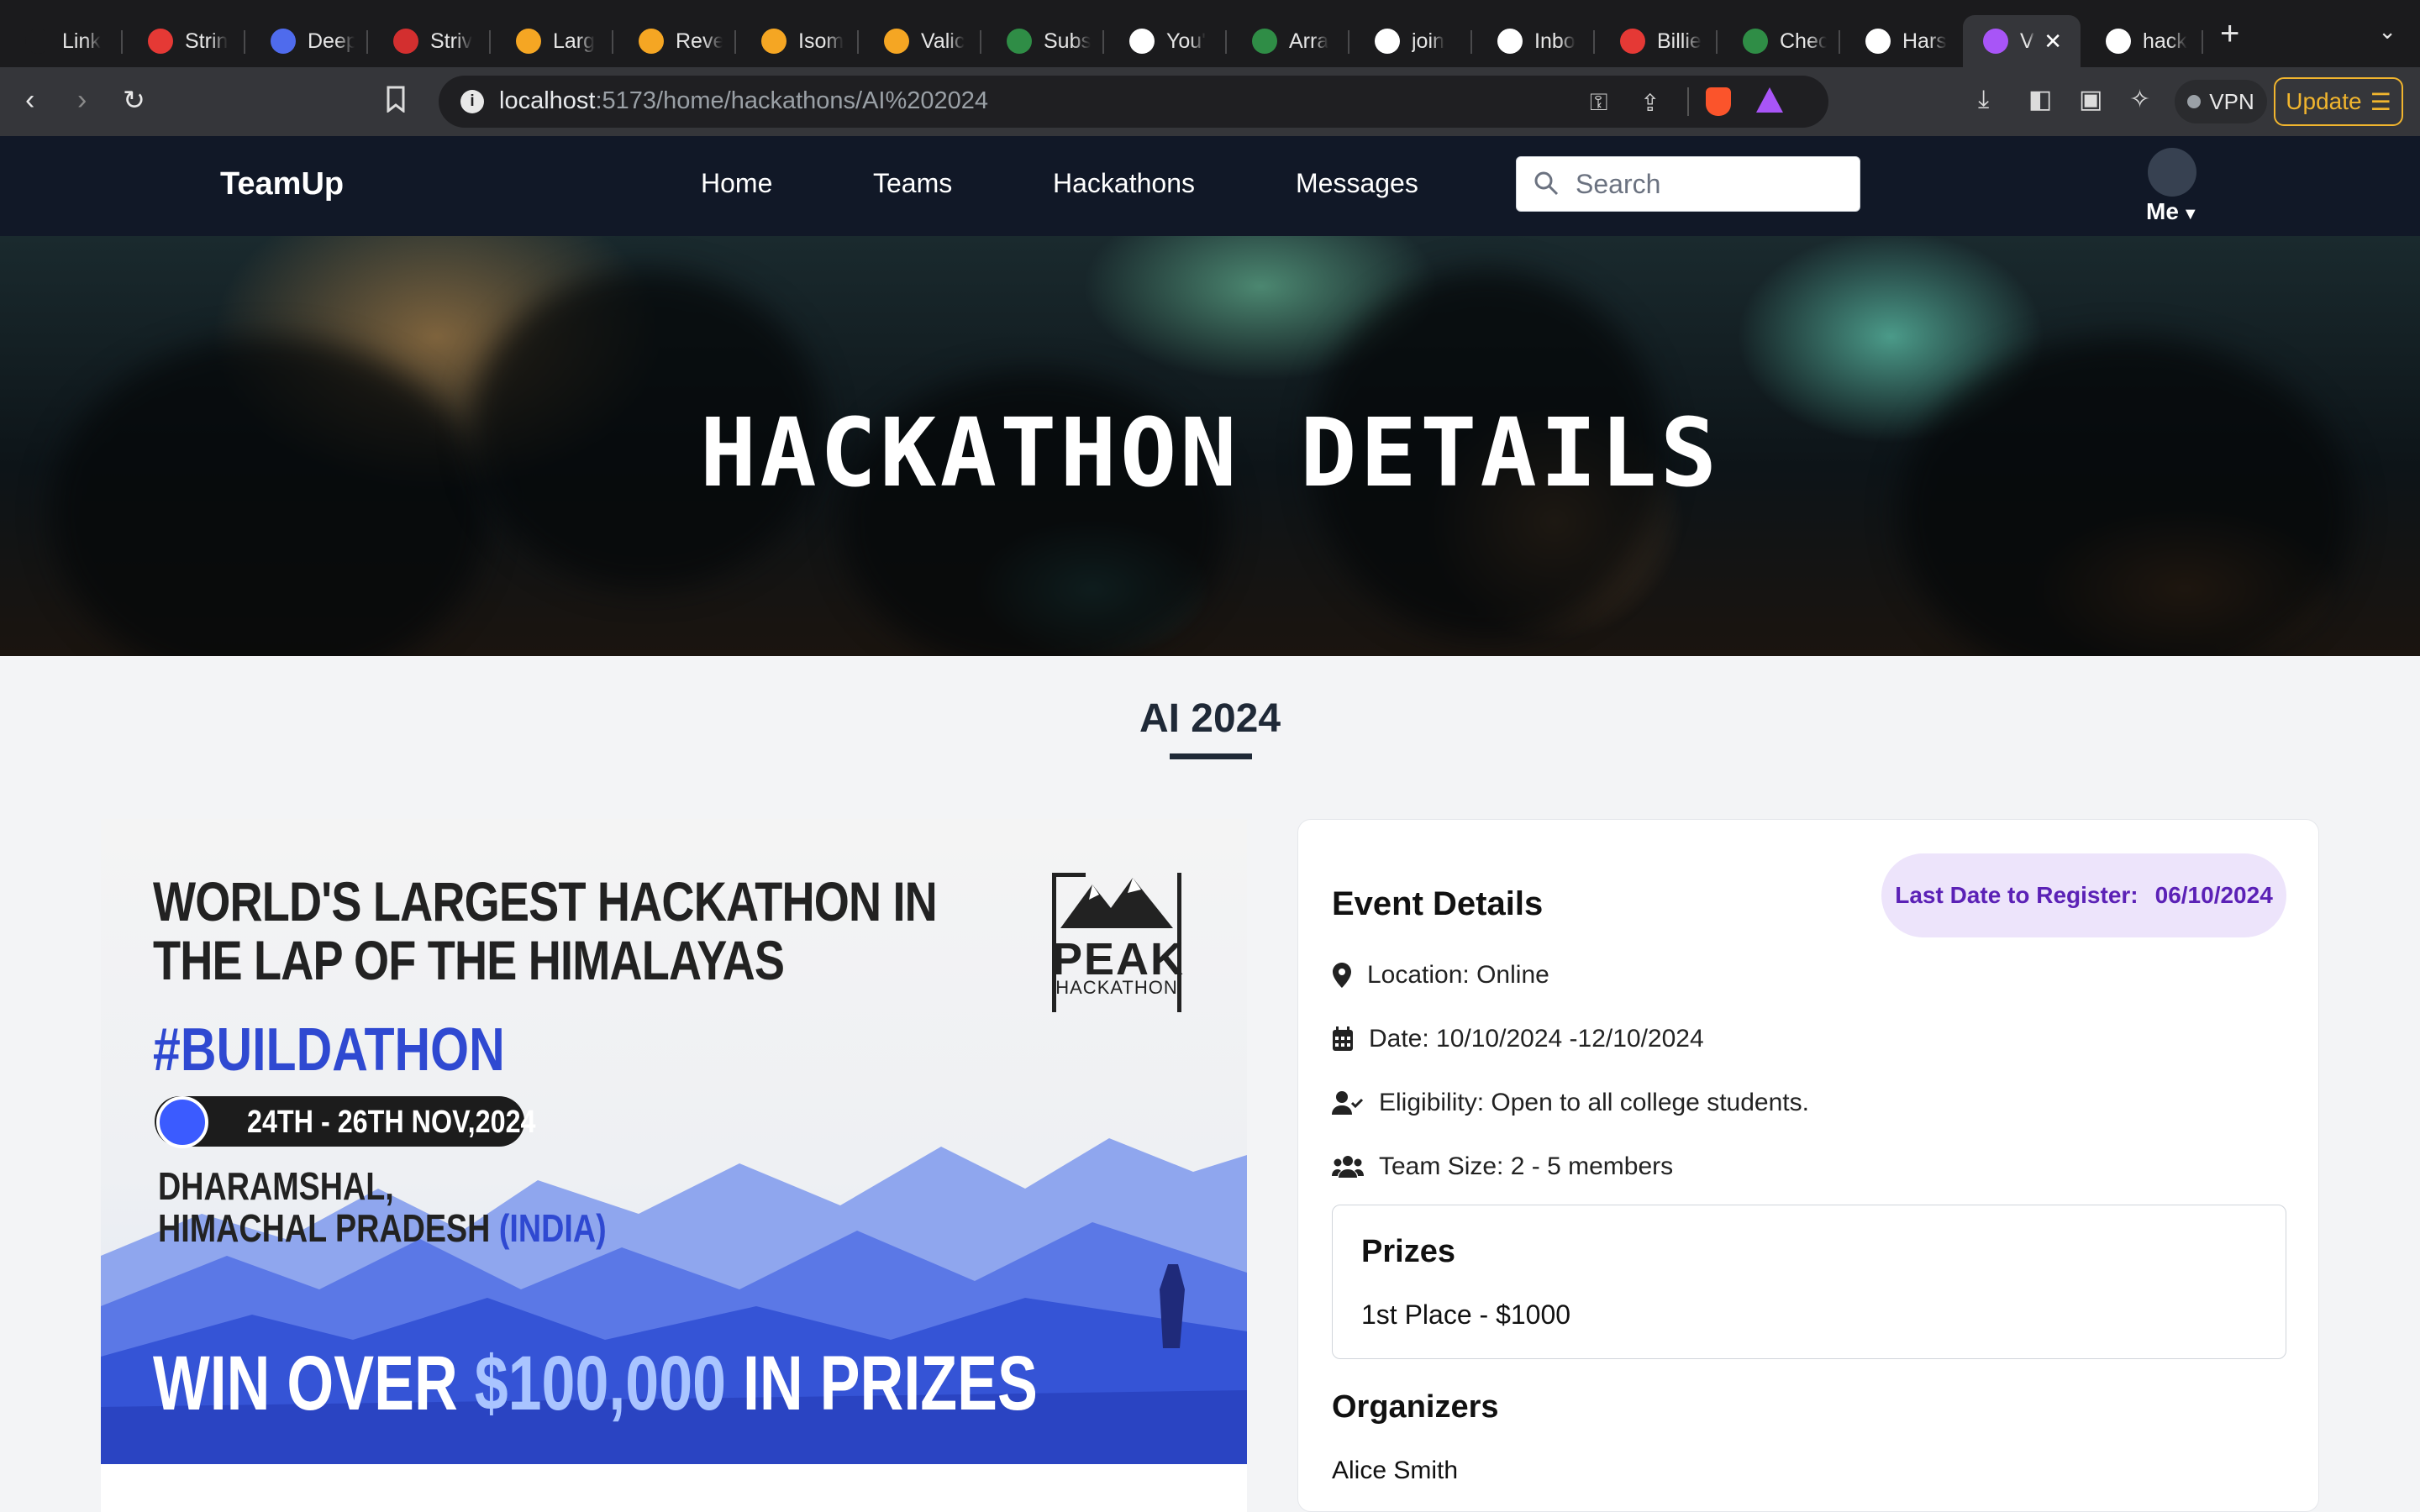  I want to click on nav-link-home: Home, so click(736, 183).